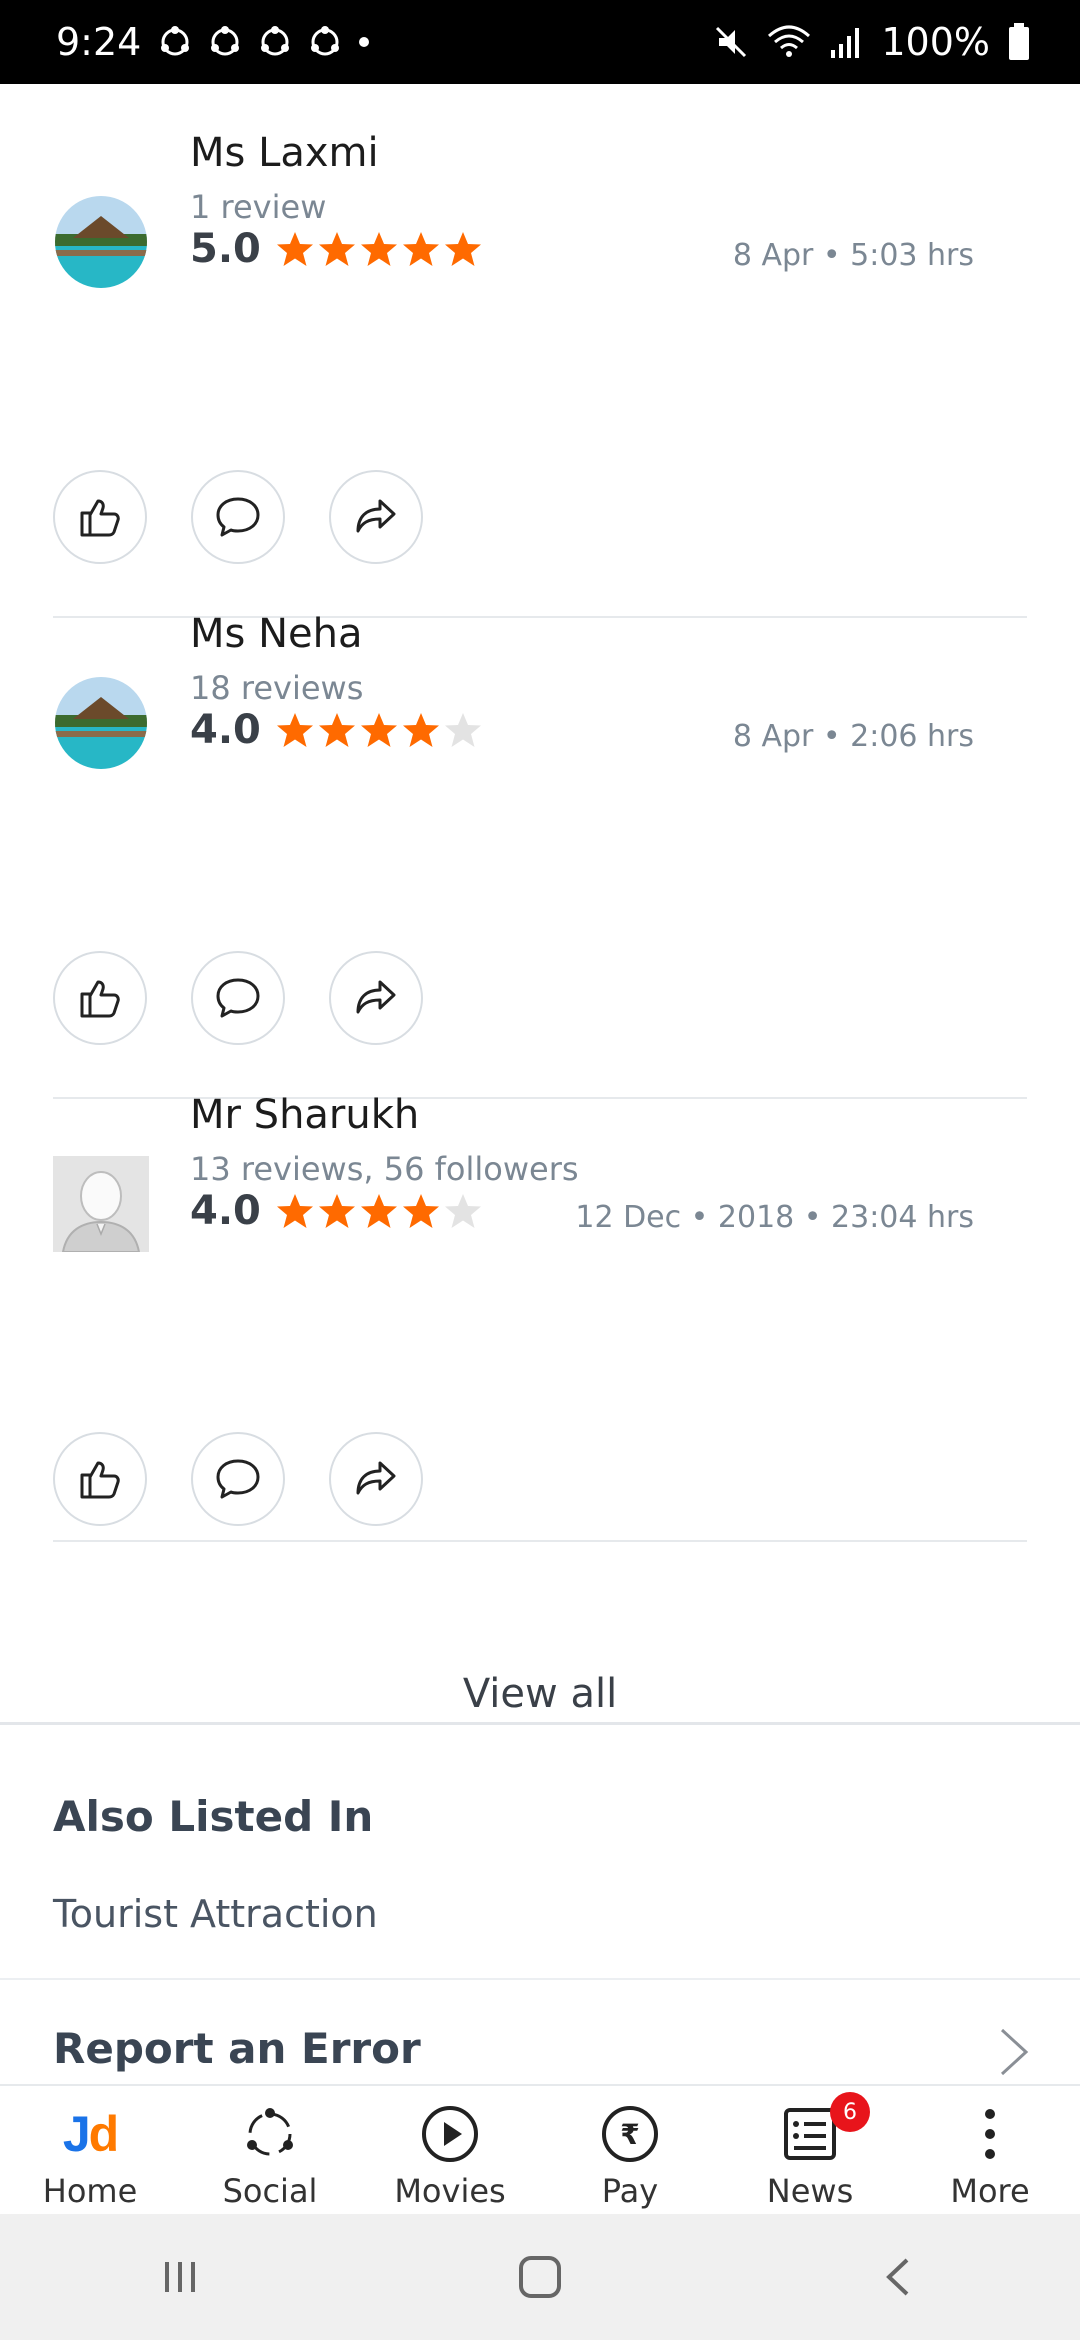 This screenshot has height=2340, width=1080. Describe the element at coordinates (871, 42) in the screenshot. I see `status-right: 100%` at that location.